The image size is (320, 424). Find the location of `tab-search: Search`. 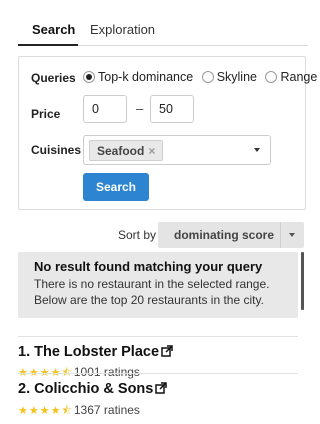

tab-search: Search is located at coordinates (53, 29).